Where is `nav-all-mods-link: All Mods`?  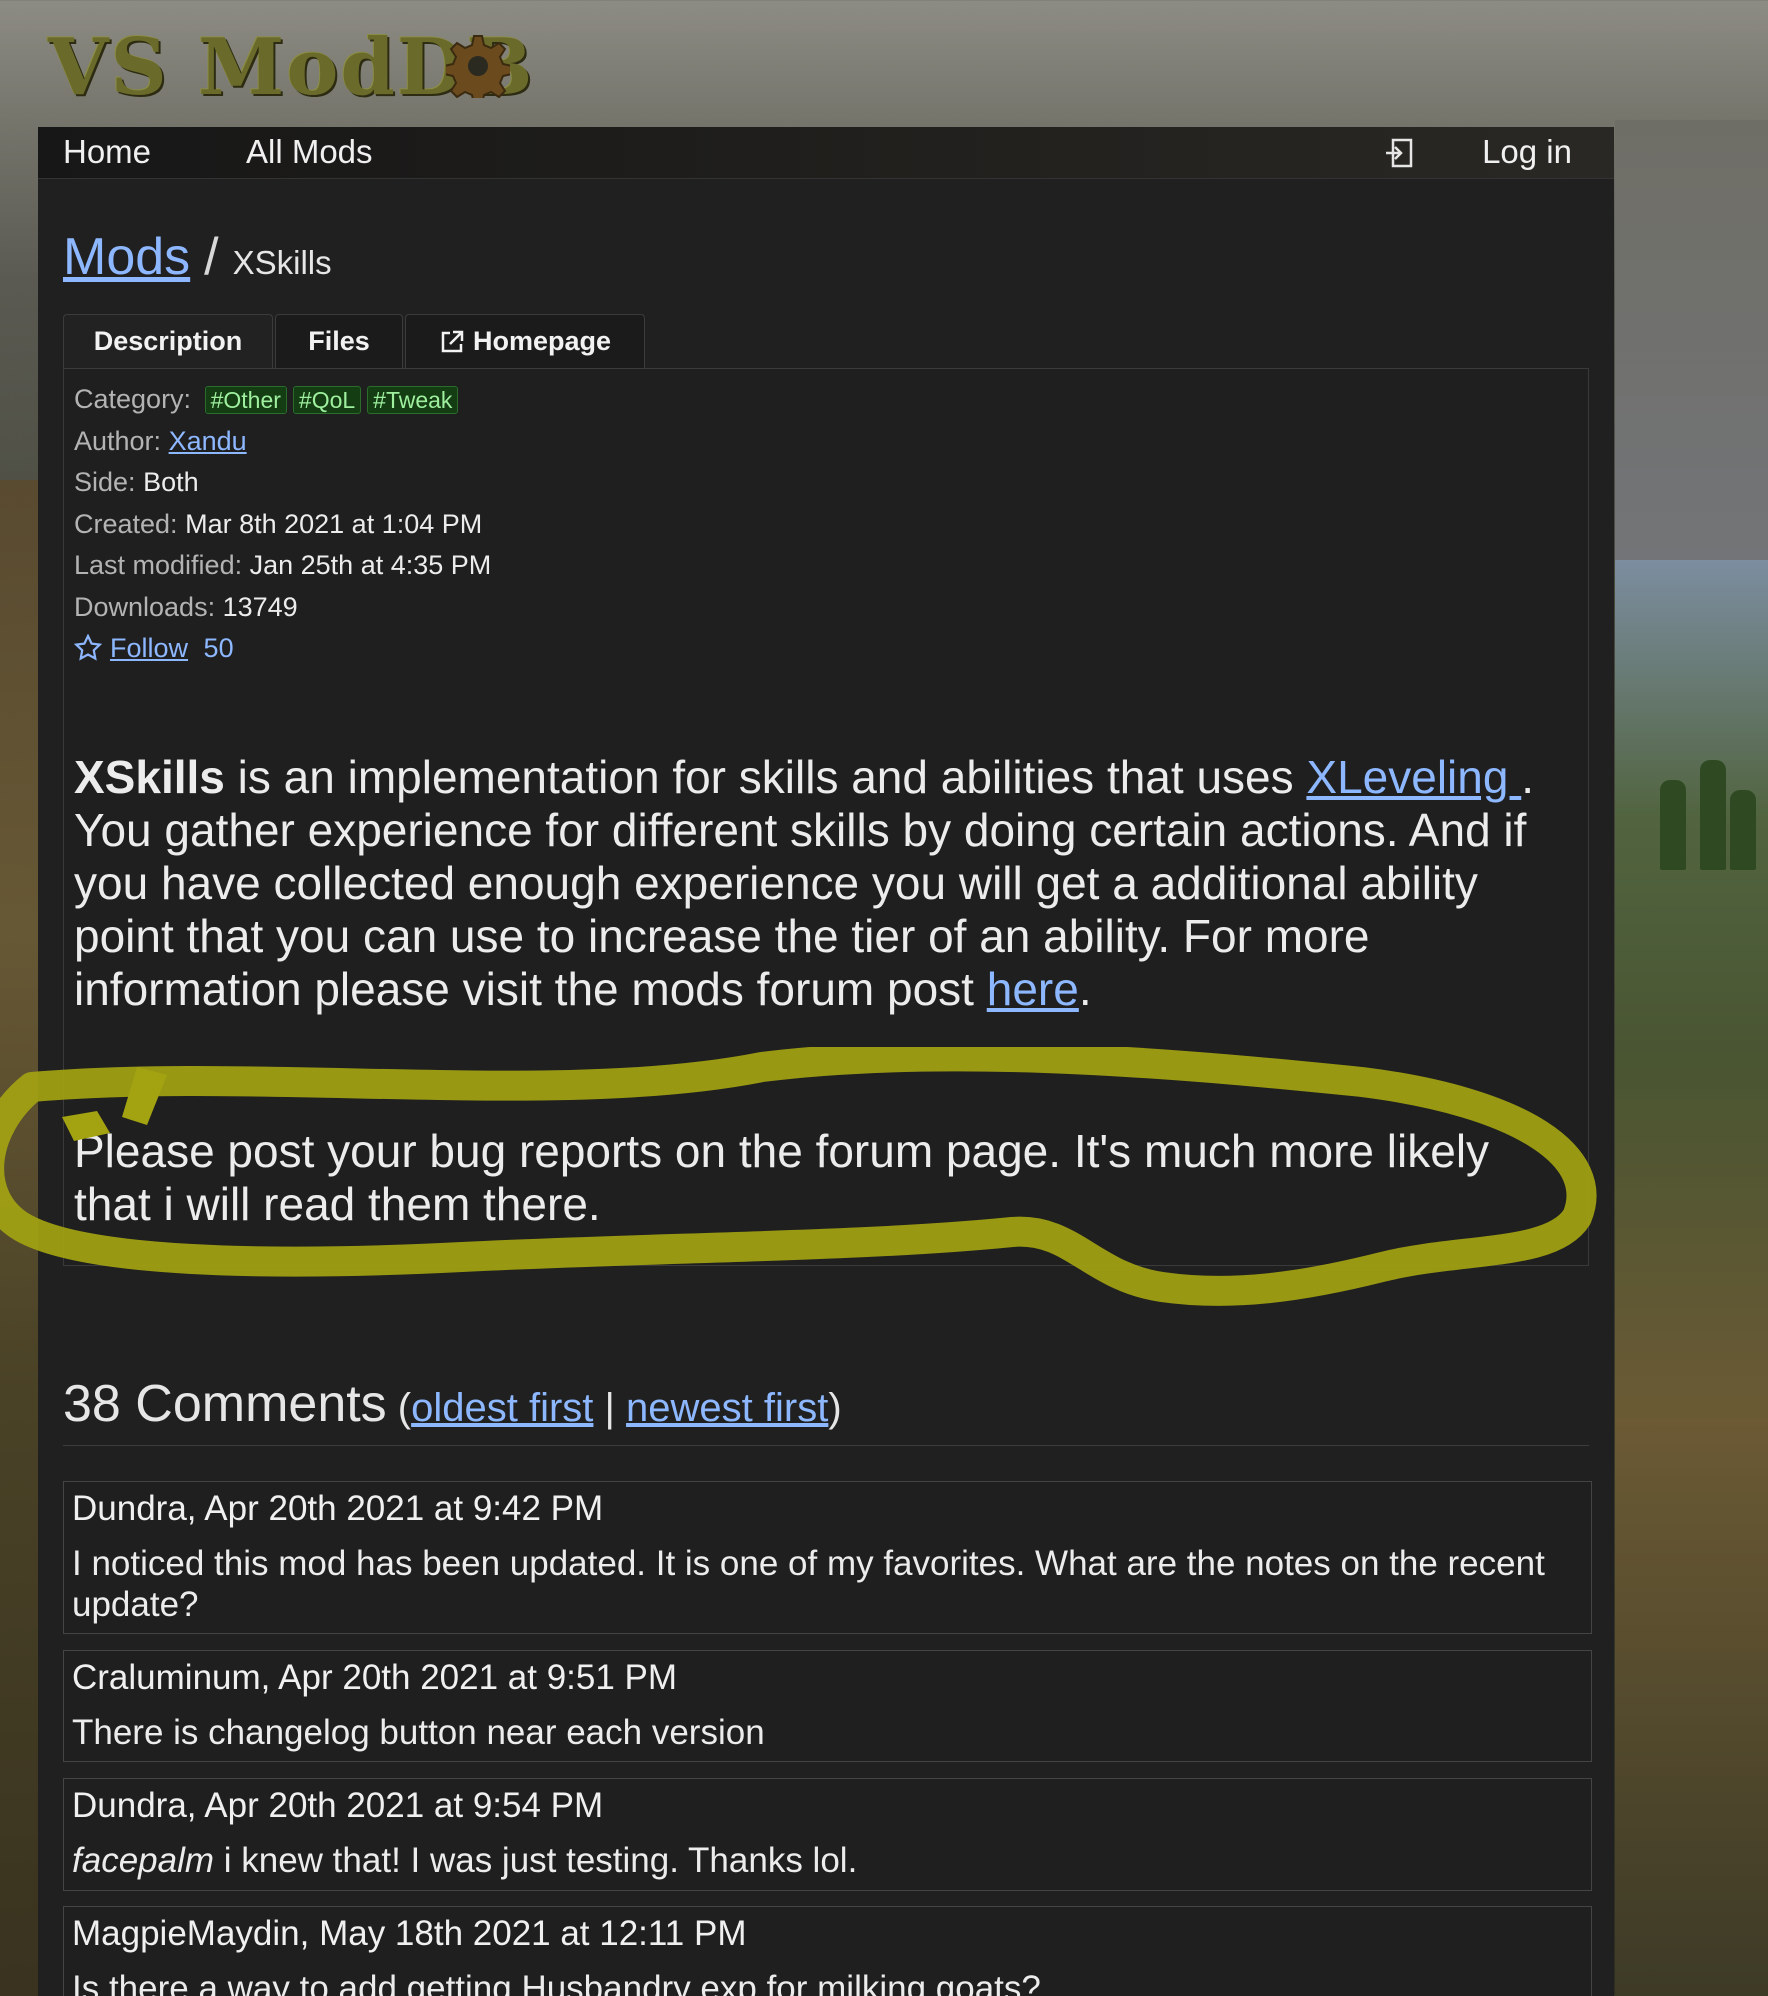
nav-all-mods-link: All Mods is located at coordinates (309, 152).